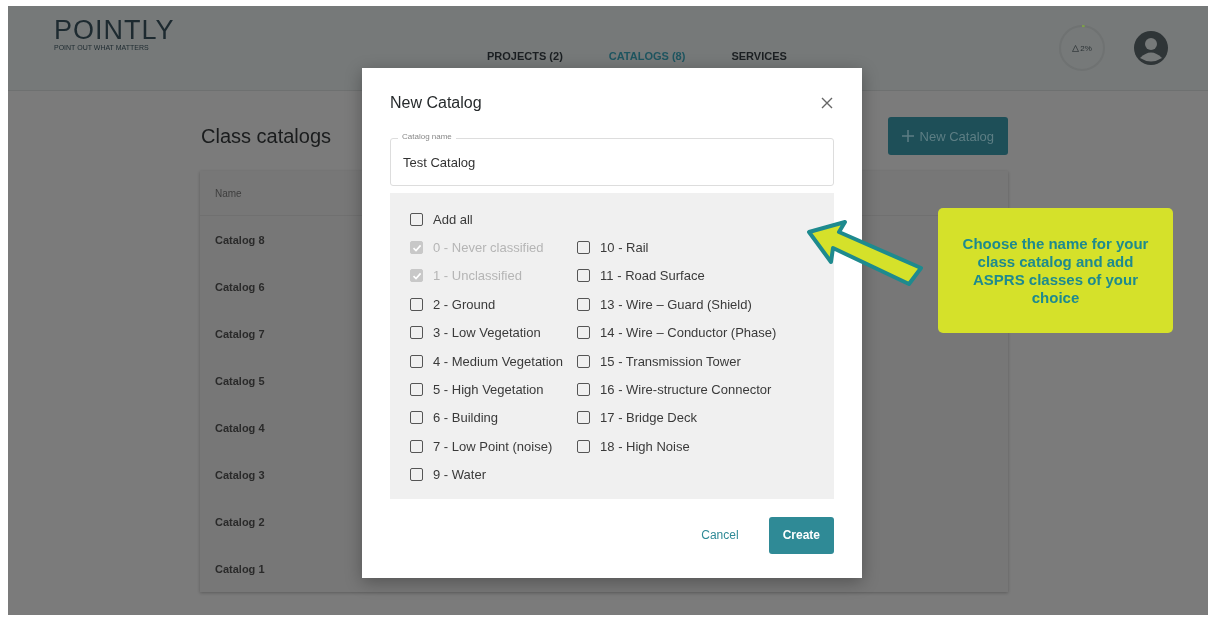  What do you see at coordinates (688, 333) in the screenshot?
I see `checkbox-label: 14 - Wire – Conductor (Phase)` at bounding box center [688, 333].